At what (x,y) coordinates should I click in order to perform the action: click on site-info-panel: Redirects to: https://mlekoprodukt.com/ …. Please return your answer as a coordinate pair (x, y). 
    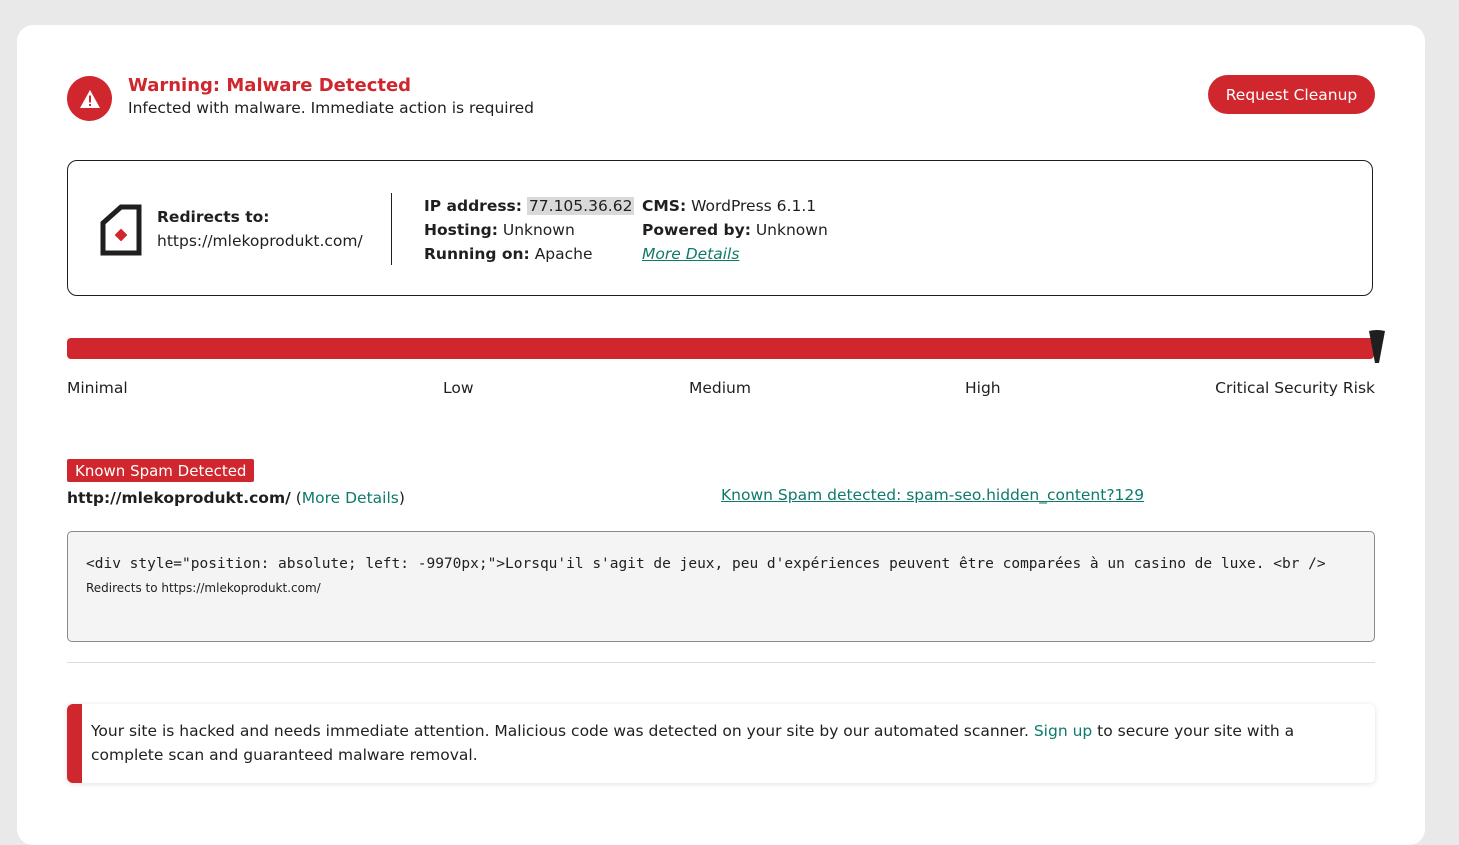
    Looking at the image, I should click on (720, 228).